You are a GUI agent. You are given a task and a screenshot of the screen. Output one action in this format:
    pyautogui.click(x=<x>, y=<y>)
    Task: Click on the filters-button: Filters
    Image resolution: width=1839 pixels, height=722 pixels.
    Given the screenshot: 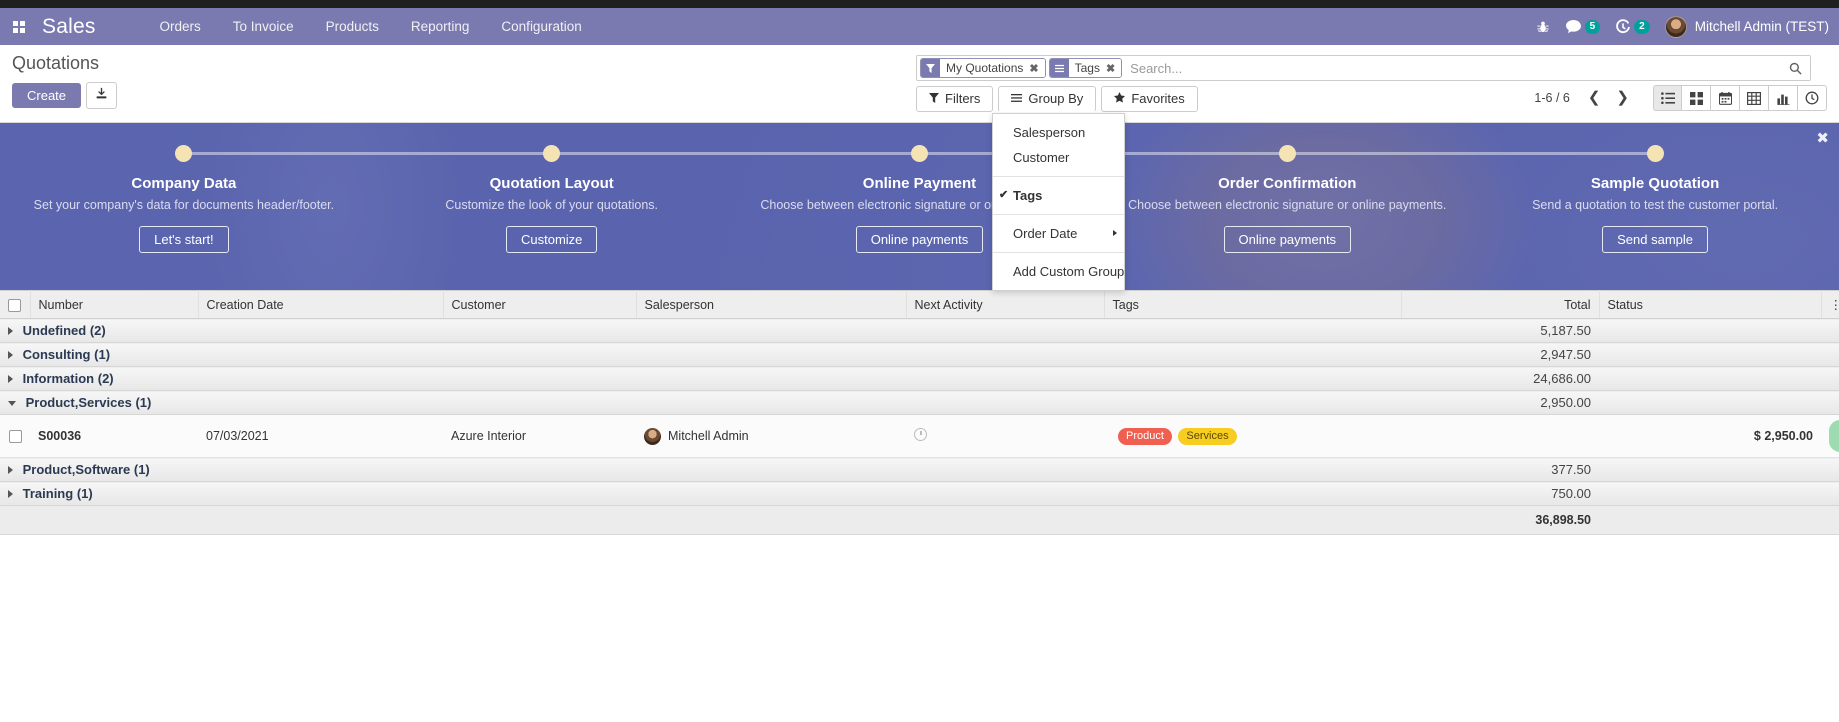 What is the action you would take?
    pyautogui.click(x=955, y=99)
    